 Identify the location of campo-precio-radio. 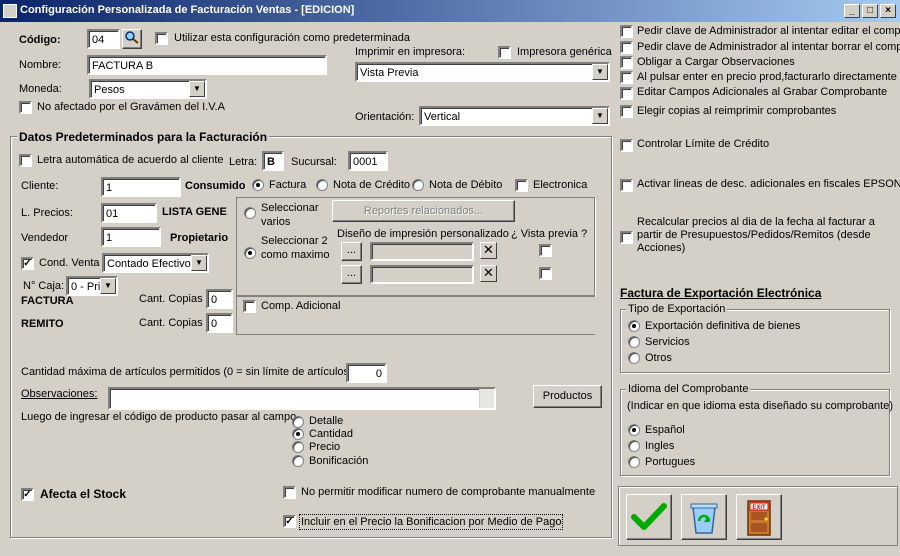
(298, 447).